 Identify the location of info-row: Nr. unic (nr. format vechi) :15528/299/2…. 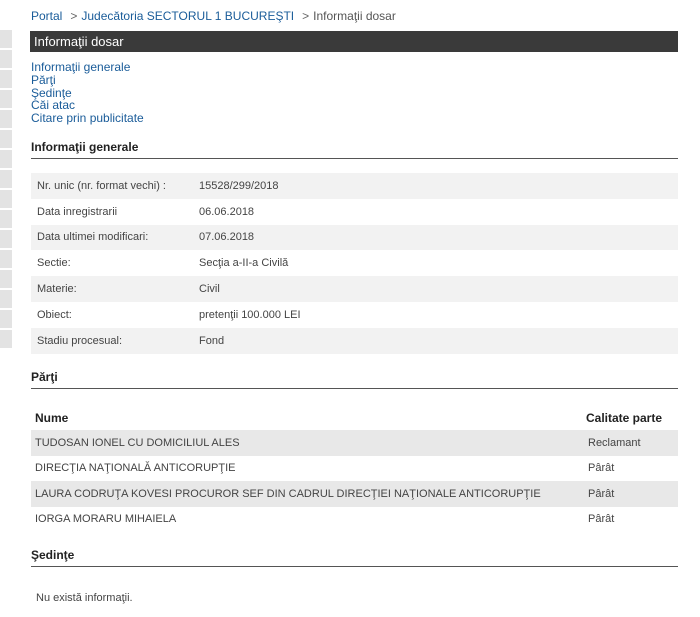
(354, 186).